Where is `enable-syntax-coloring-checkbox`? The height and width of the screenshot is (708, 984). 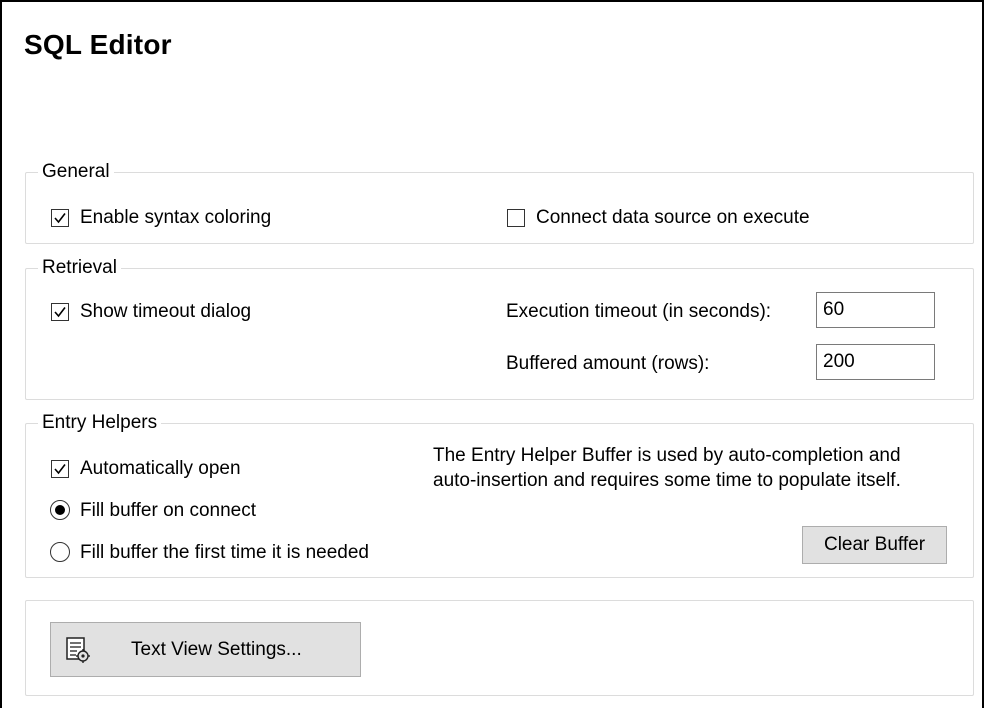 enable-syntax-coloring-checkbox is located at coordinates (60, 218).